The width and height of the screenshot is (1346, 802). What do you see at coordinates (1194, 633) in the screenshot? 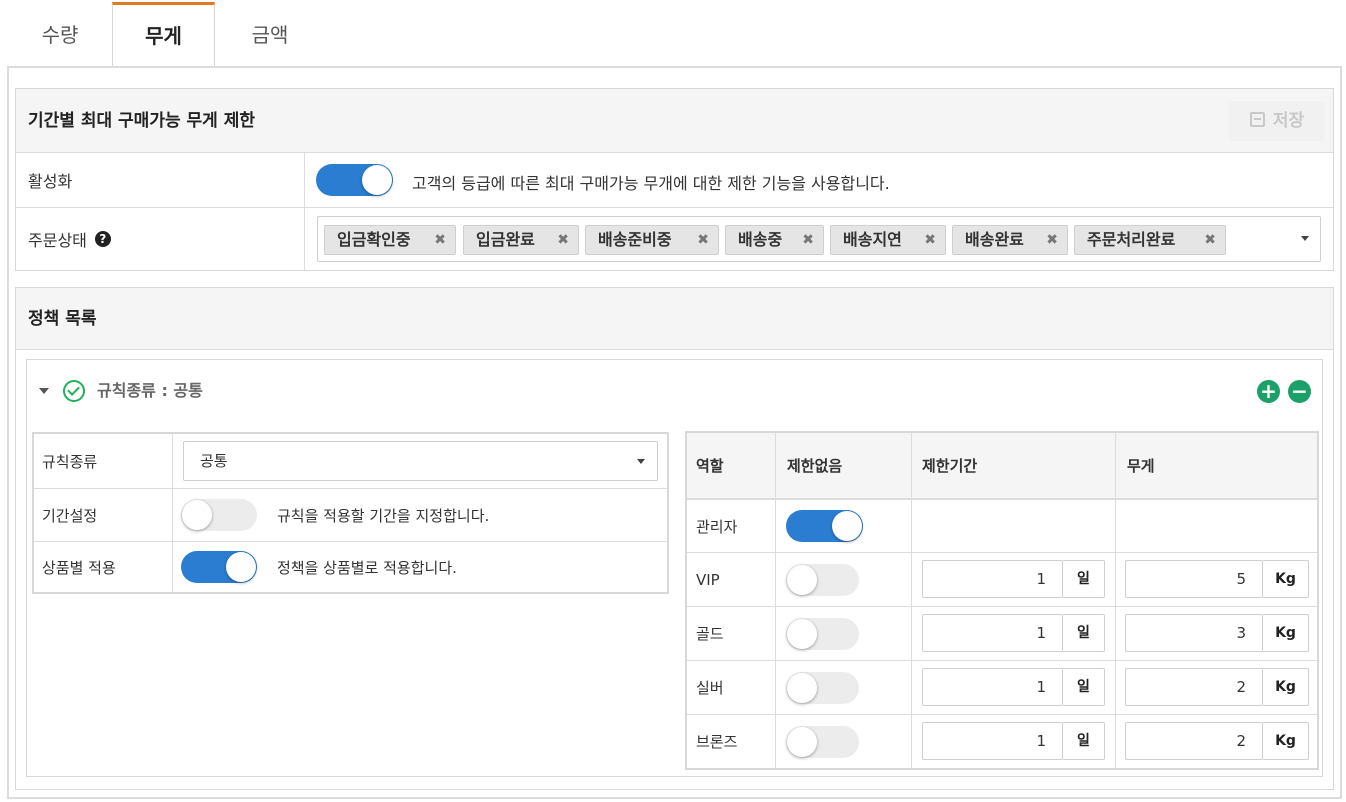
I see `weight-input: 3` at bounding box center [1194, 633].